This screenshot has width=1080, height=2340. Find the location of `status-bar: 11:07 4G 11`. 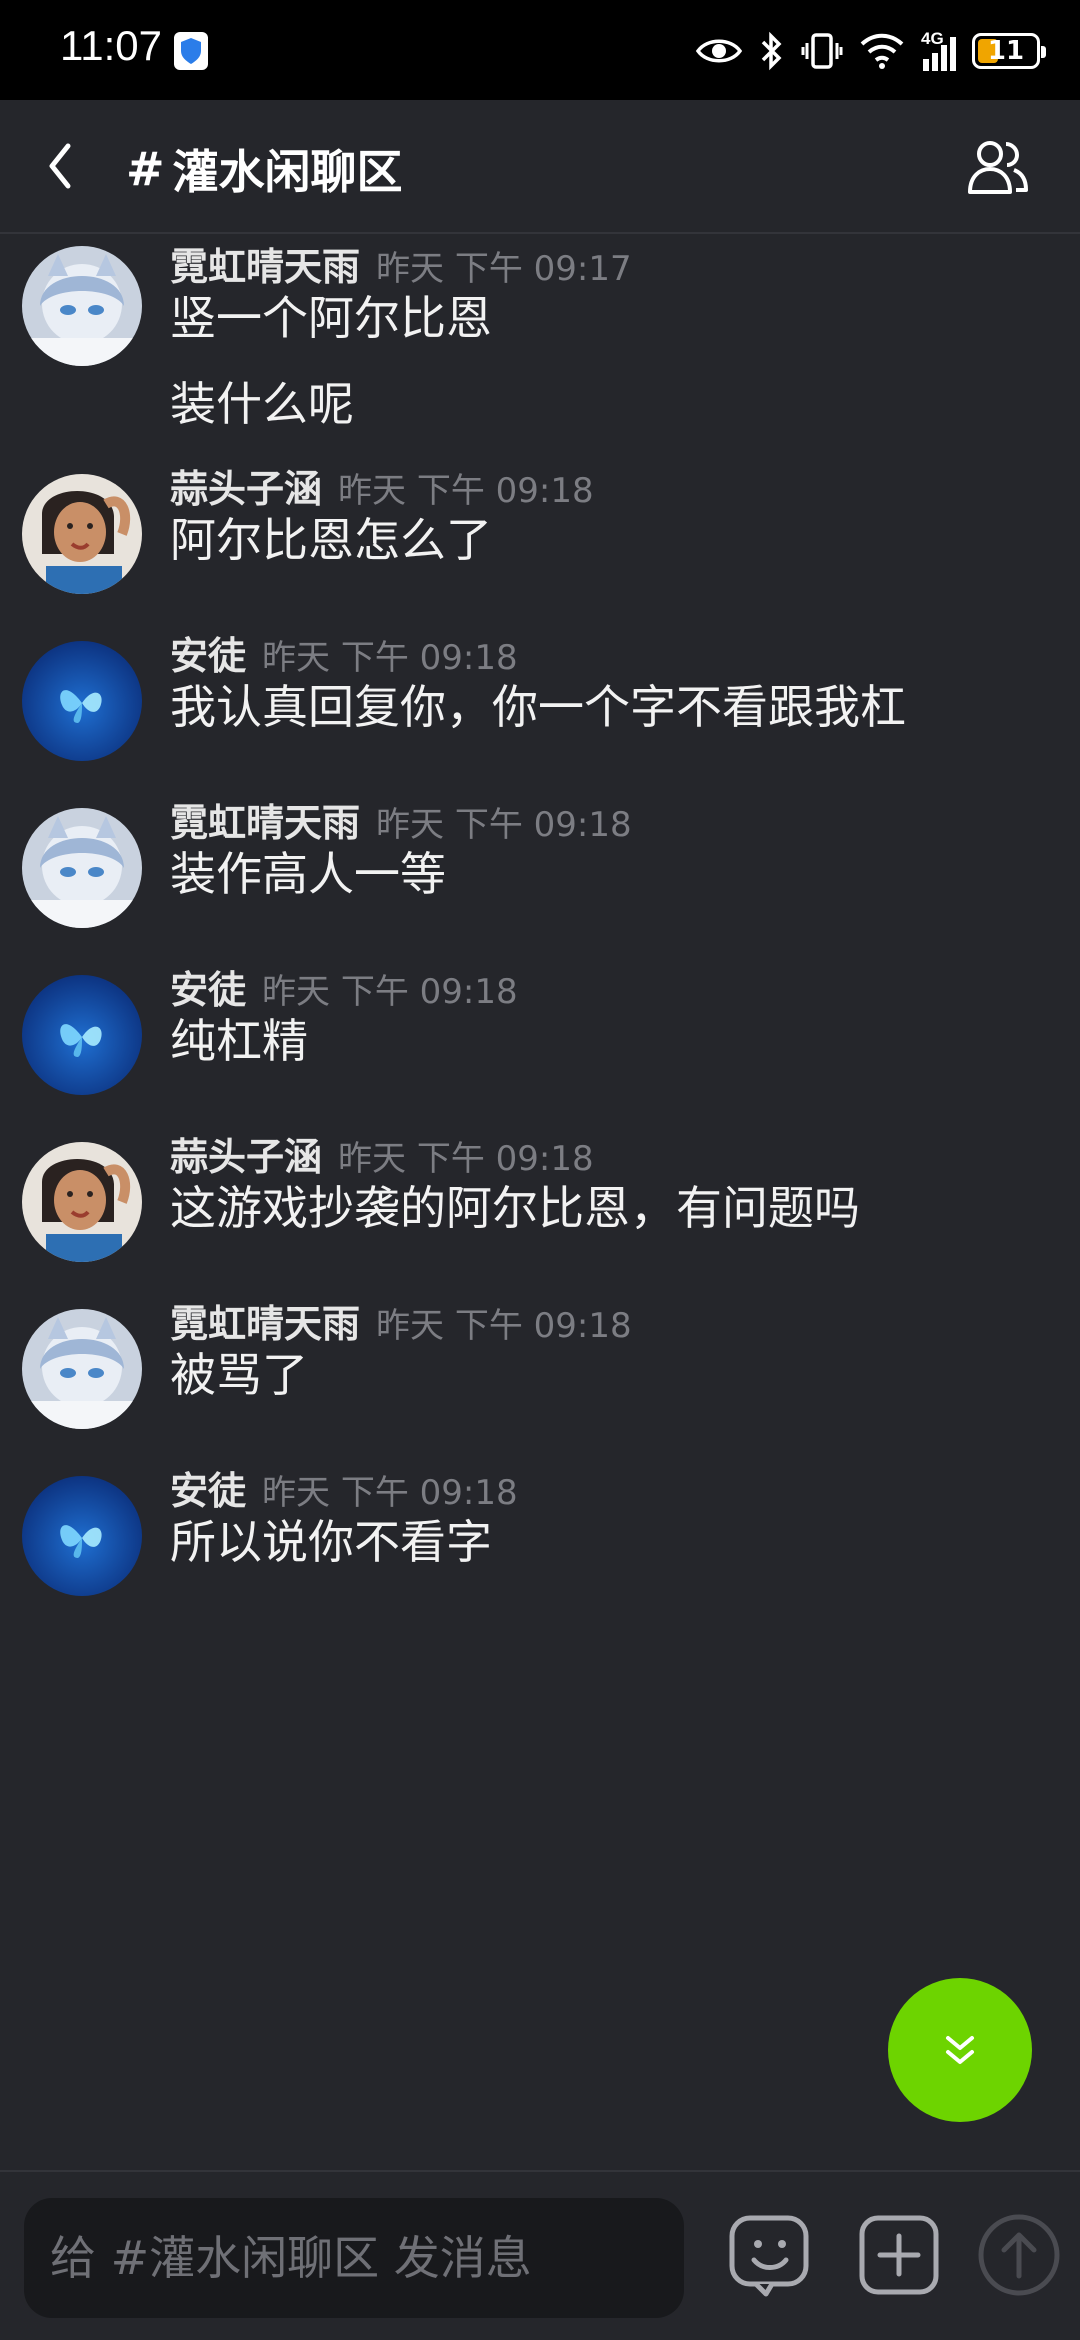

status-bar: 11:07 4G 11 is located at coordinates (540, 50).